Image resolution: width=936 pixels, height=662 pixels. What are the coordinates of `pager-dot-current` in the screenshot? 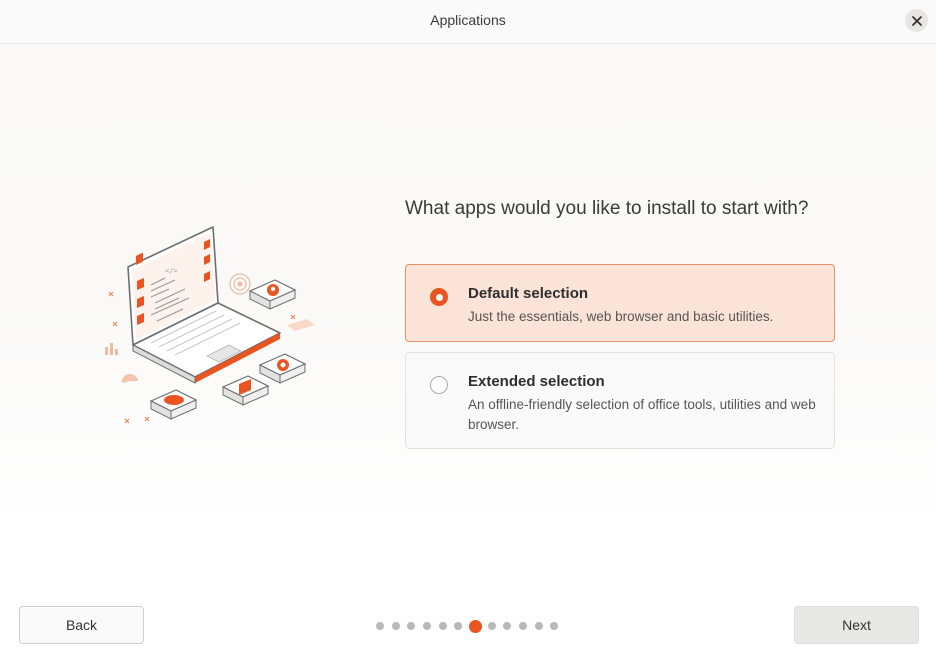 It's located at (476, 626).